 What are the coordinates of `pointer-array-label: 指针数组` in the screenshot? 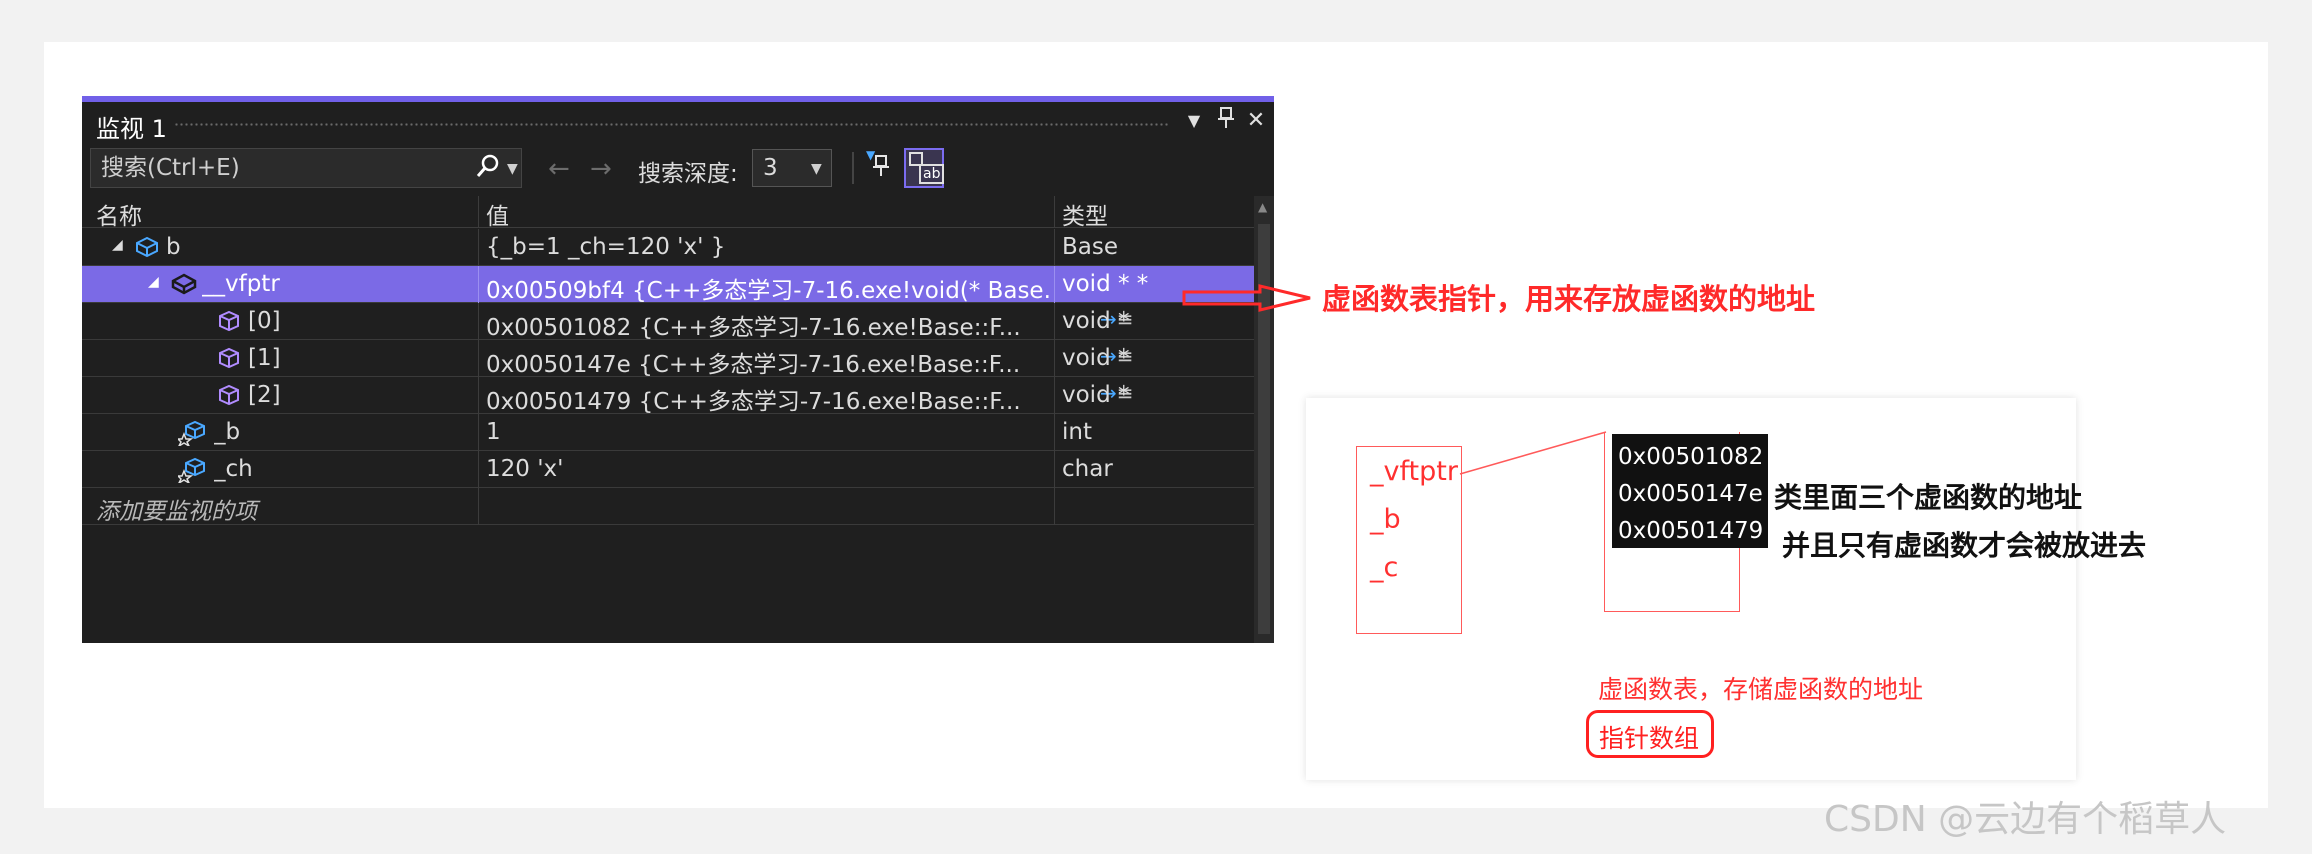 It's located at (1650, 734).